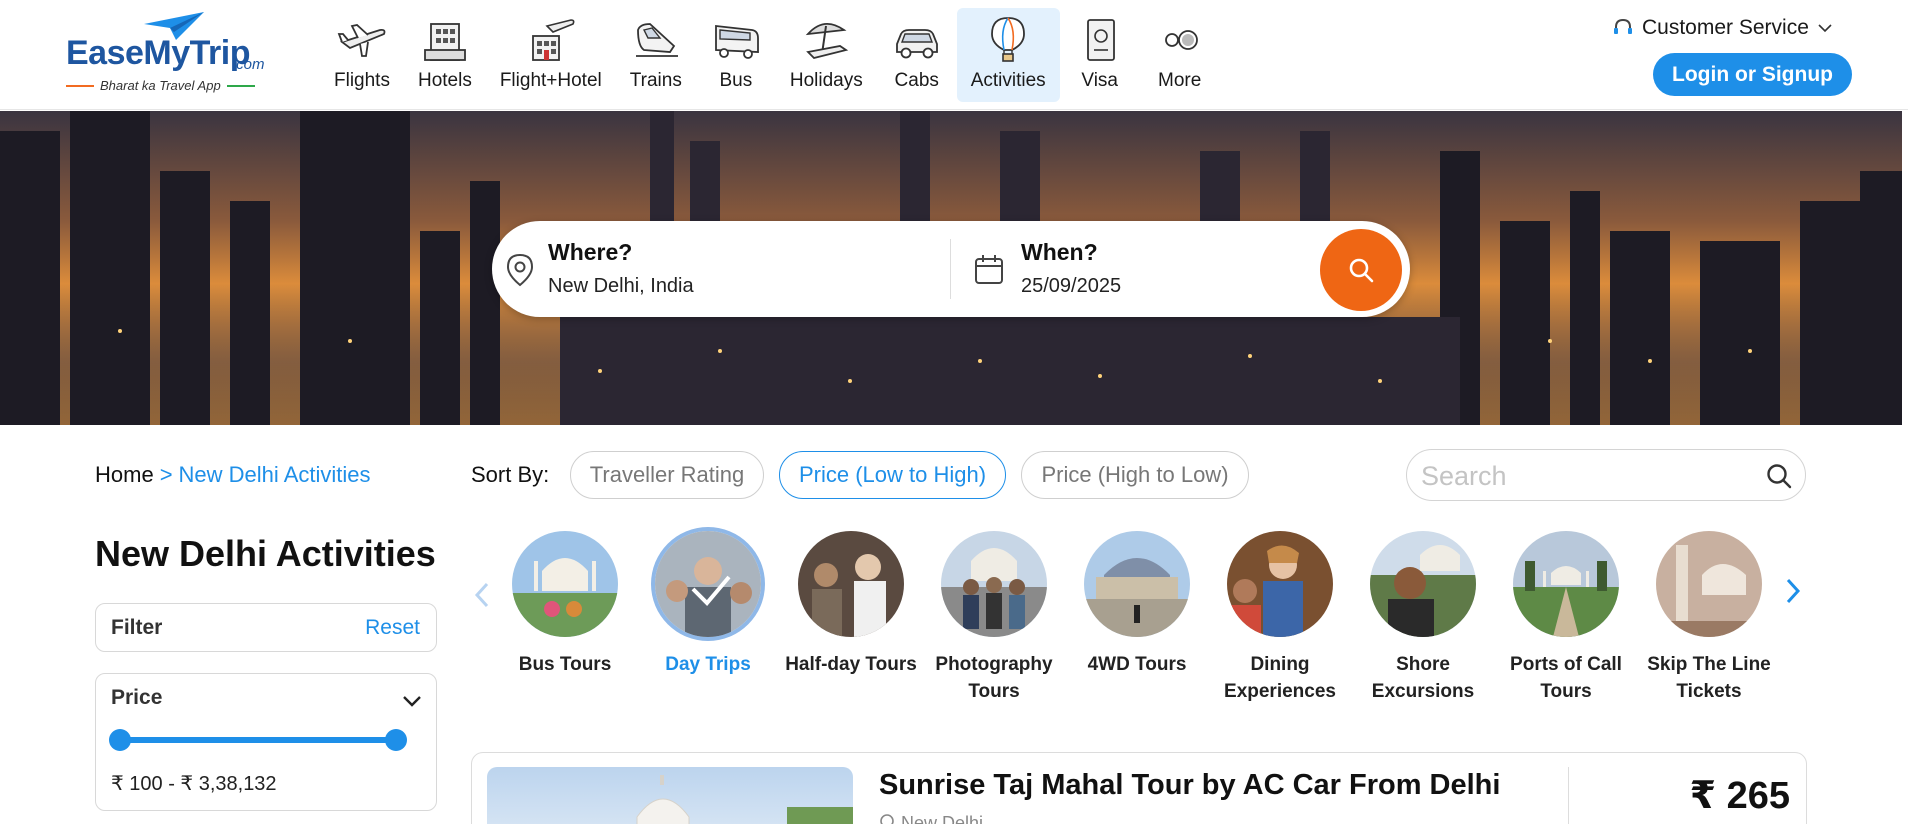 This screenshot has height=824, width=1908. I want to click on activity-search-box, so click(1606, 475).